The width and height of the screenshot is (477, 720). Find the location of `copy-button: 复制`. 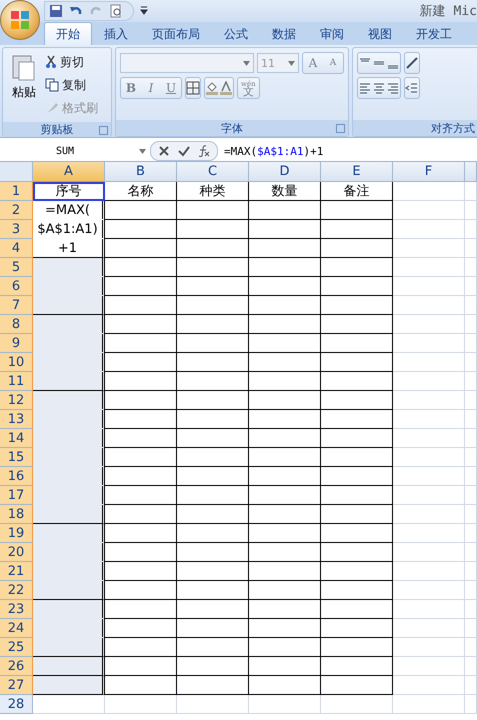

copy-button: 复制 is located at coordinates (71, 85).